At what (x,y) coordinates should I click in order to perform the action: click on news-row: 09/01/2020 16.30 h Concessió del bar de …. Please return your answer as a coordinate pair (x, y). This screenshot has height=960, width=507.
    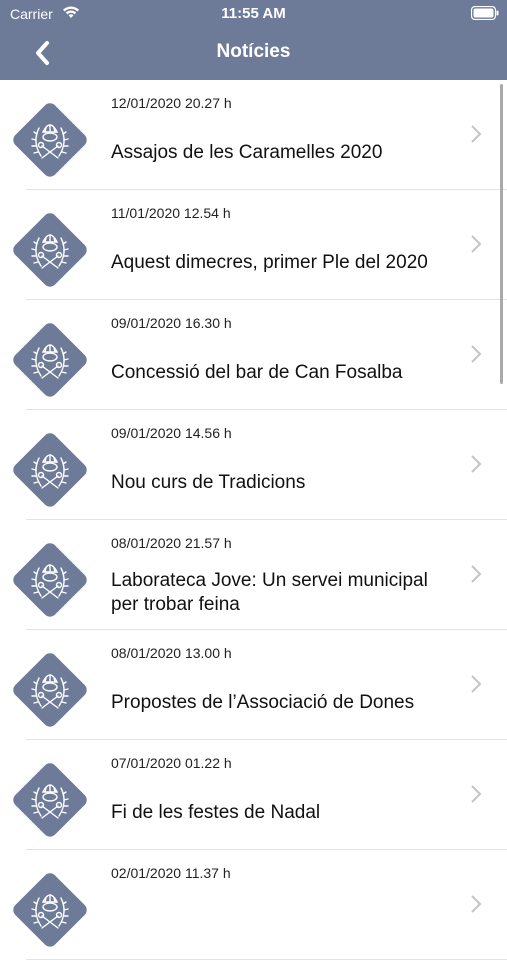
    Looking at the image, I should click on (253, 355).